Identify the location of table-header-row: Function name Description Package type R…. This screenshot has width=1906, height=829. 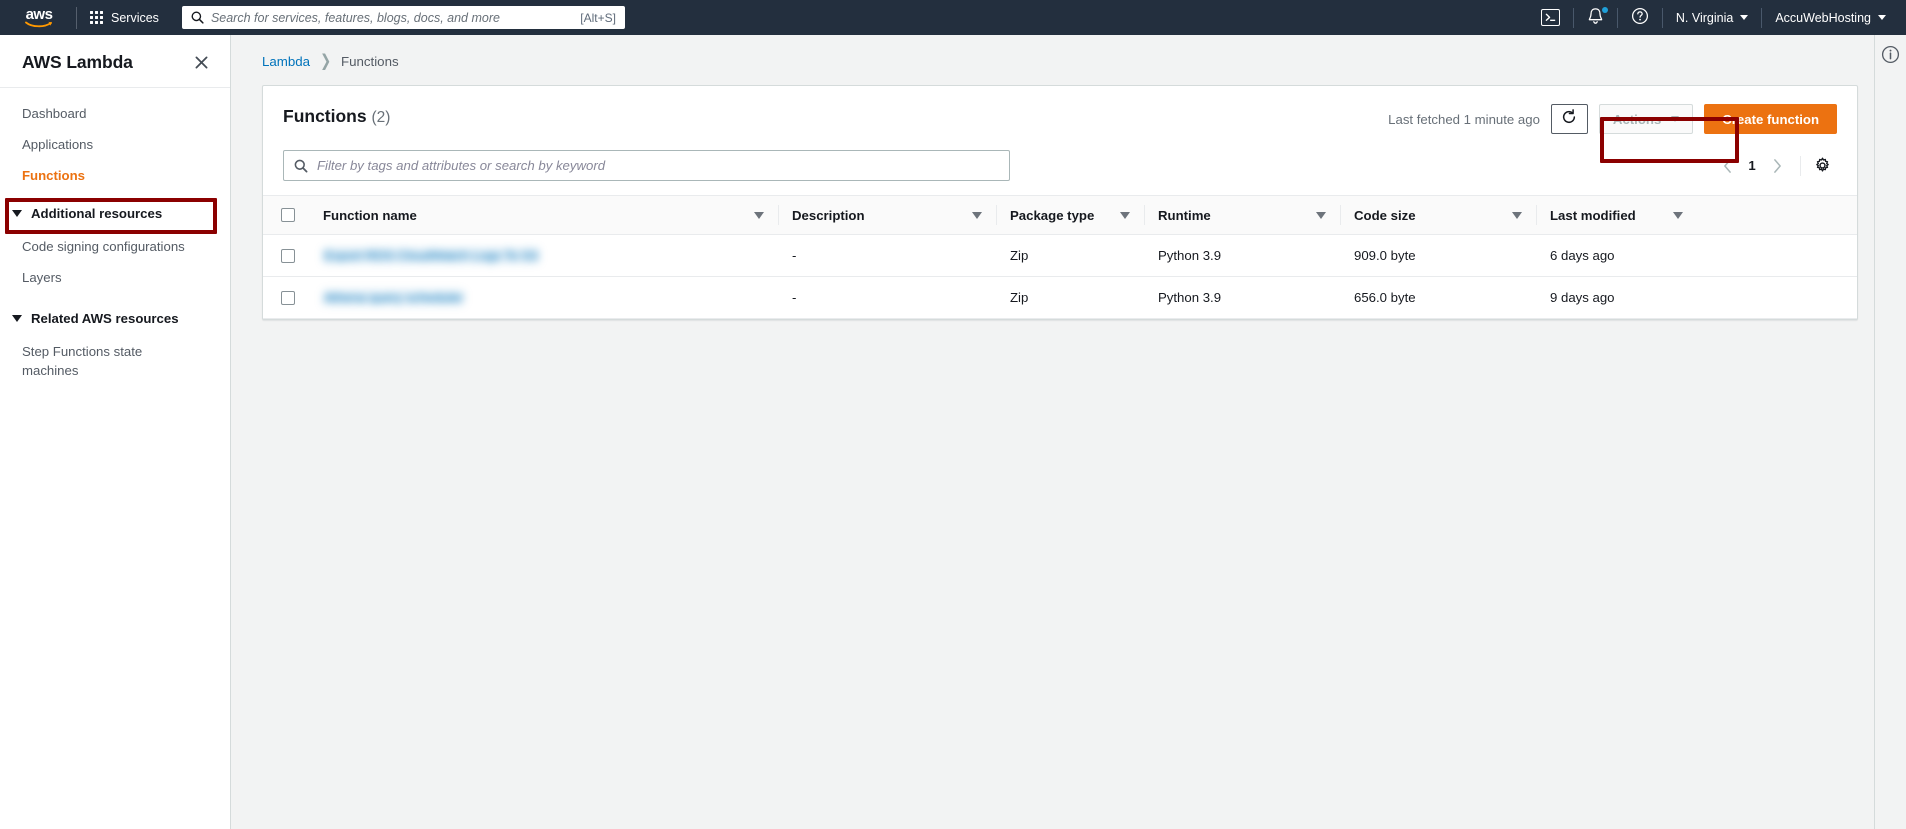
(1060, 215).